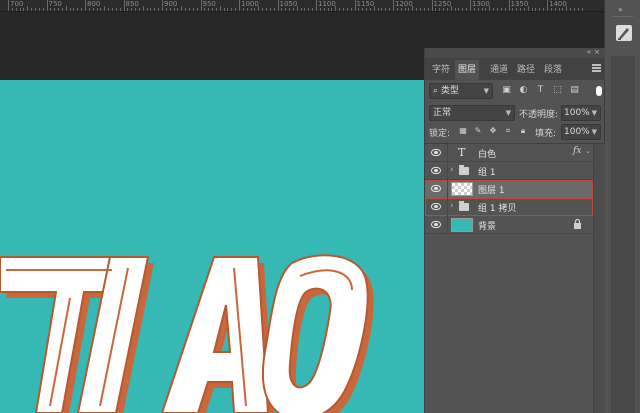 This screenshot has height=413, width=640. I want to click on image-filter-icon: ▣, so click(506, 90).